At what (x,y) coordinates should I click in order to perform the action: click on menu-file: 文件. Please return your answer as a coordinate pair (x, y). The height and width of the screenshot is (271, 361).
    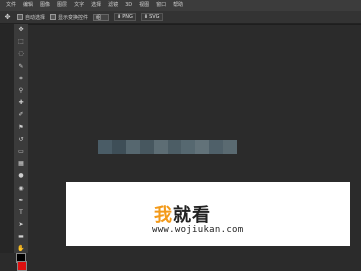
    Looking at the image, I should click on (11, 5).